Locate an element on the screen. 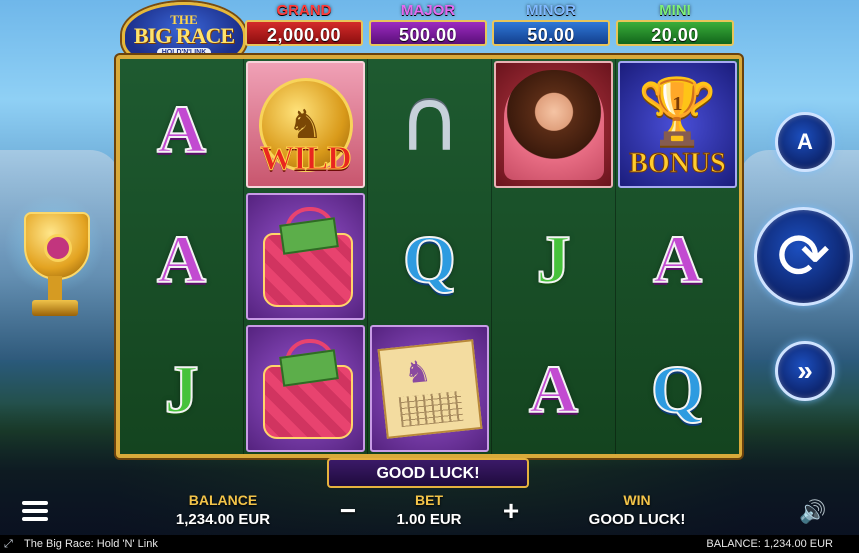 This screenshot has width=859, height=553. jackpot-minor-value: 50.00 is located at coordinates (551, 33).